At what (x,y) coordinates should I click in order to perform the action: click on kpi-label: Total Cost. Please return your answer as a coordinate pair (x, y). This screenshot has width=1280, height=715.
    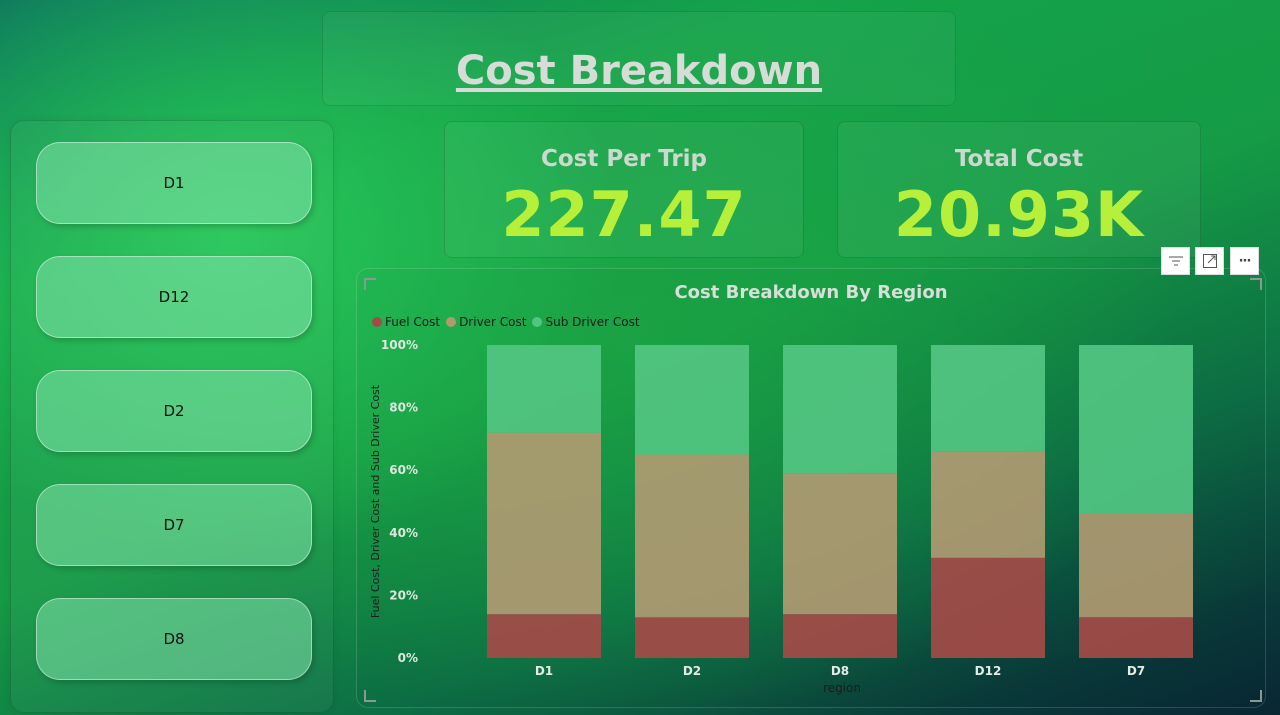
    Looking at the image, I should click on (1019, 159).